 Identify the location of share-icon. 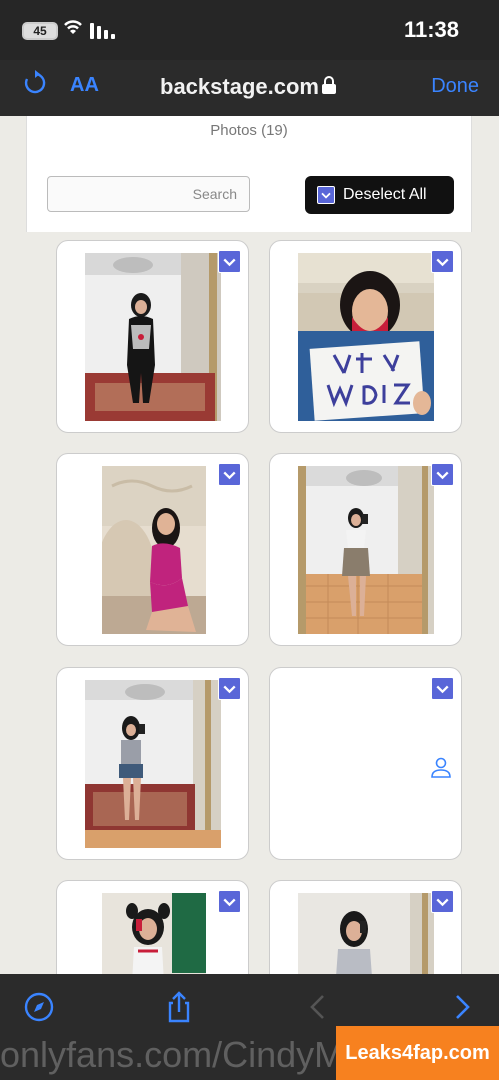
(179, 1007).